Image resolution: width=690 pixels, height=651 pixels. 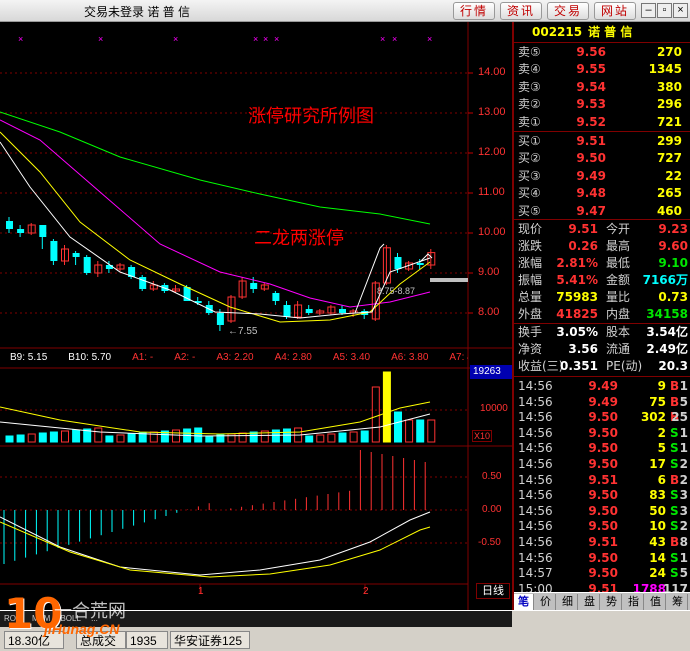 What do you see at coordinates (667, 332) in the screenshot?
I see `stat-value: 3.54亿` at bounding box center [667, 332].